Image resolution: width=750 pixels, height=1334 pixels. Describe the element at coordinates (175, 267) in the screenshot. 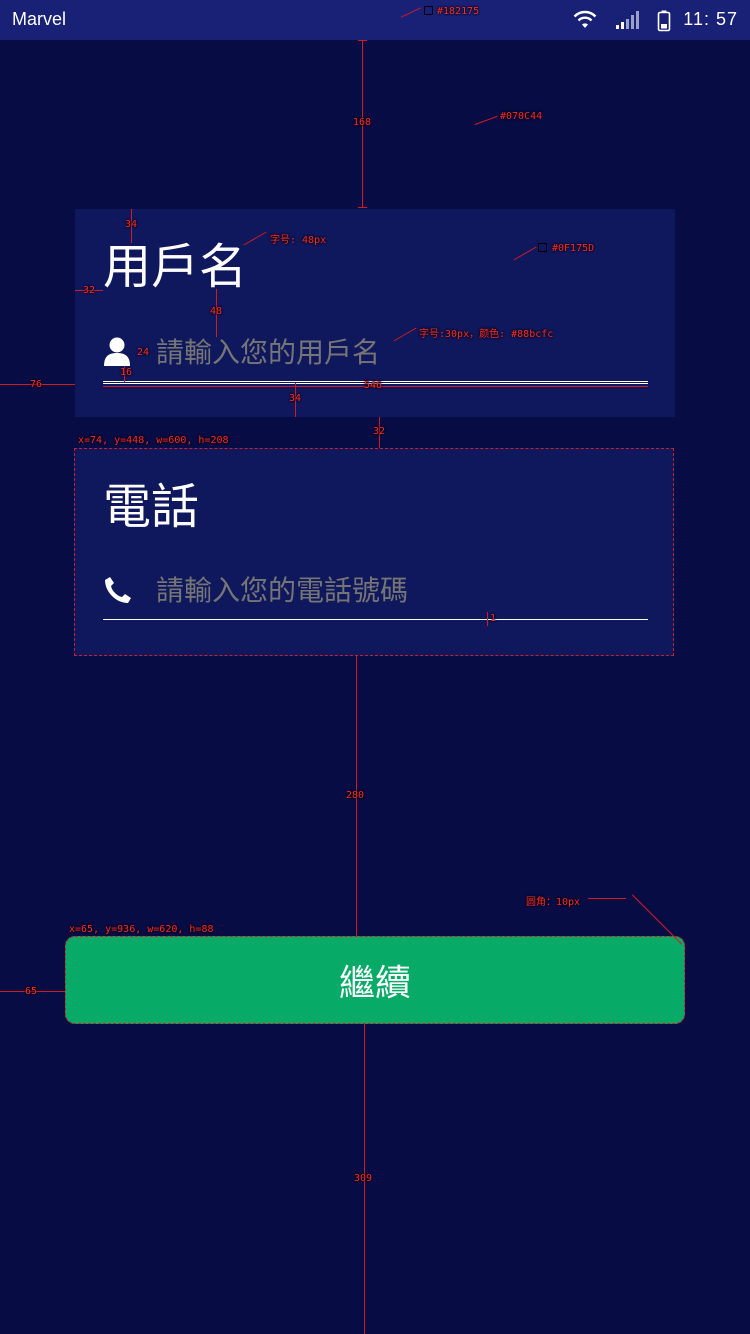

I see `username-label: 用戶名` at that location.